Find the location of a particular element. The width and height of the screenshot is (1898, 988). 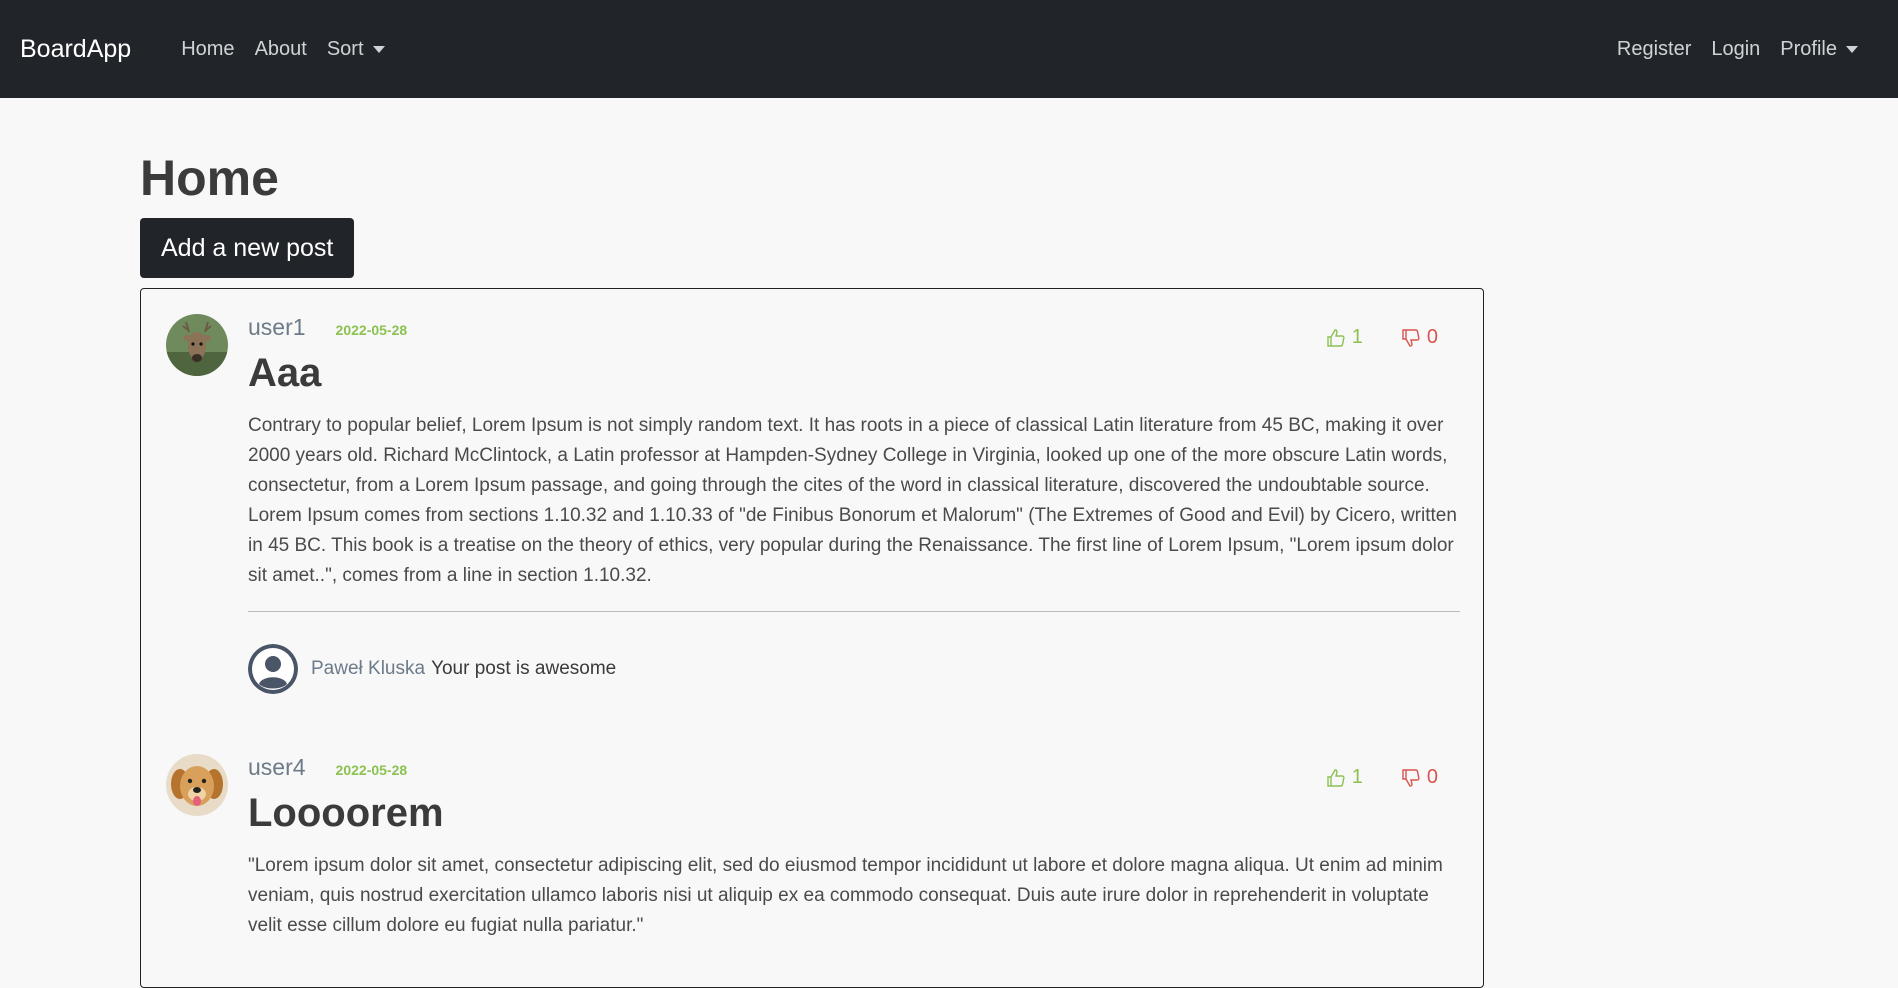

post-title: Aaa is located at coordinates (853, 373).